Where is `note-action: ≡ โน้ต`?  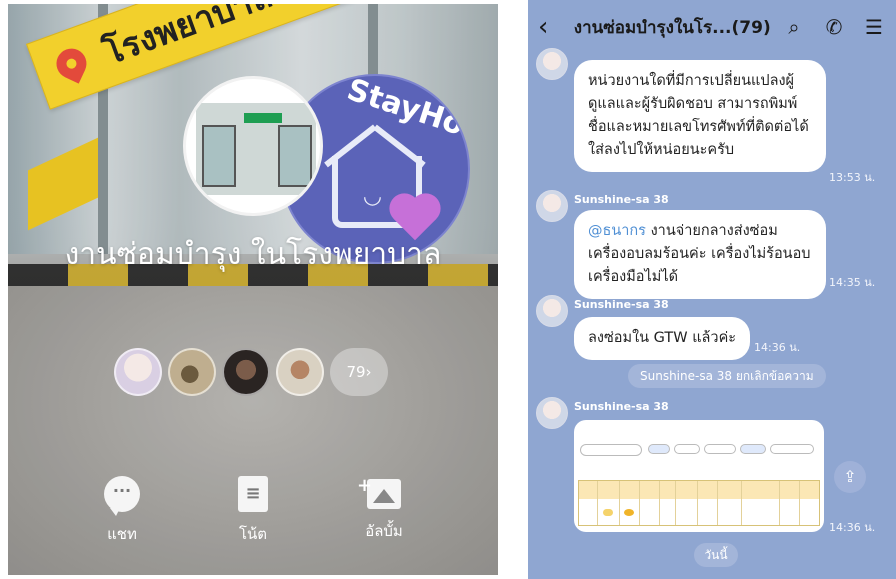 note-action: ≡ โน้ต is located at coordinates (253, 511).